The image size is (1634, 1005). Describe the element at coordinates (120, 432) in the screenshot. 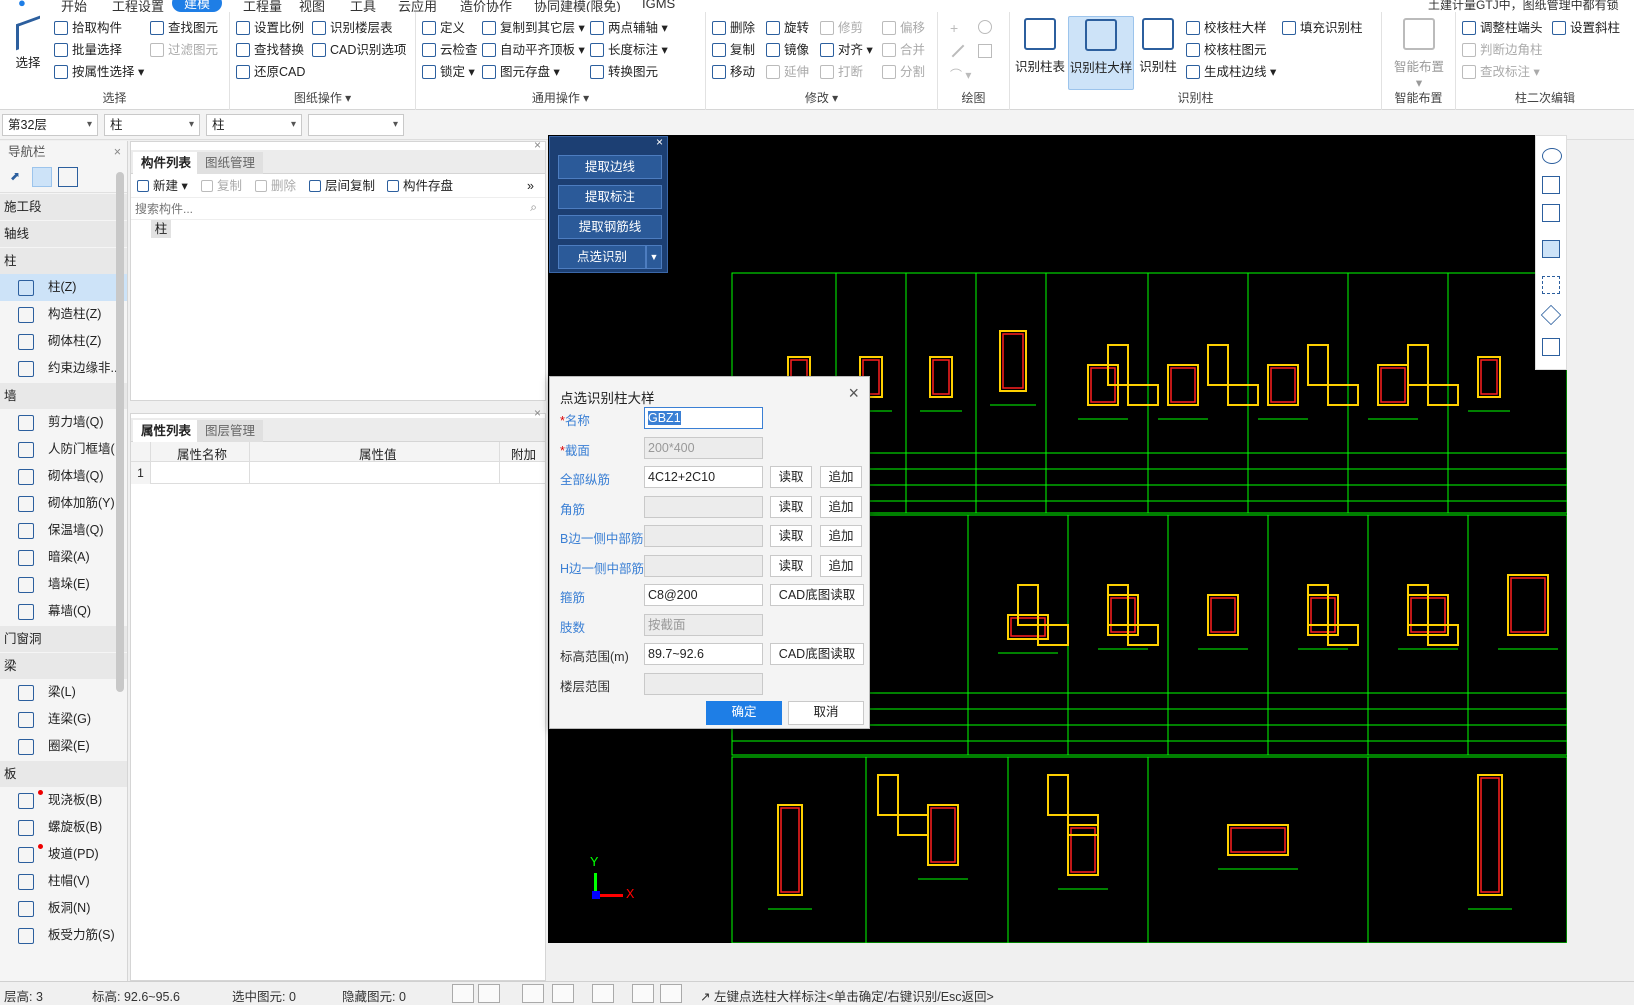

I see `nav-scrollbar` at that location.